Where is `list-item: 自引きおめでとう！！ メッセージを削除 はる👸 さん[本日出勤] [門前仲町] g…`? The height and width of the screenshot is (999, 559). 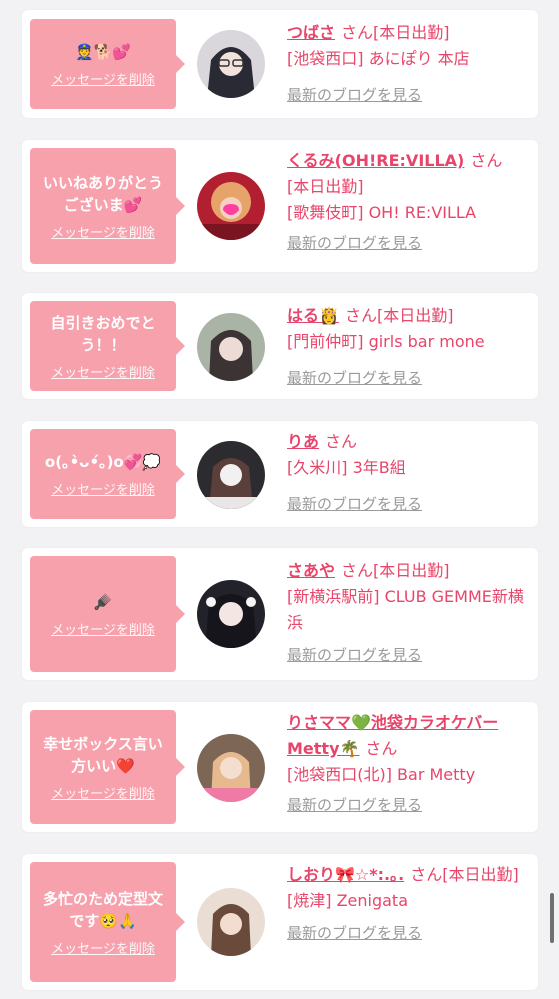
list-item: 自引きおめでとう！！ メッセージを削除 はる👸 さん[本日出勤] [門前仲町] g… is located at coordinates (280, 346).